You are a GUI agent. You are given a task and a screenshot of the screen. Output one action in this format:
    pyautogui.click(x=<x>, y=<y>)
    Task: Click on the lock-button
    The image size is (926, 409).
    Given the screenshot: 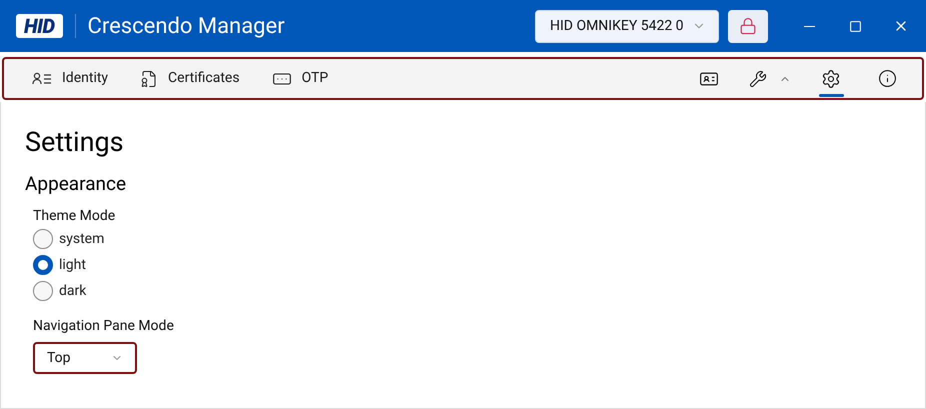 What is the action you would take?
    pyautogui.click(x=748, y=26)
    